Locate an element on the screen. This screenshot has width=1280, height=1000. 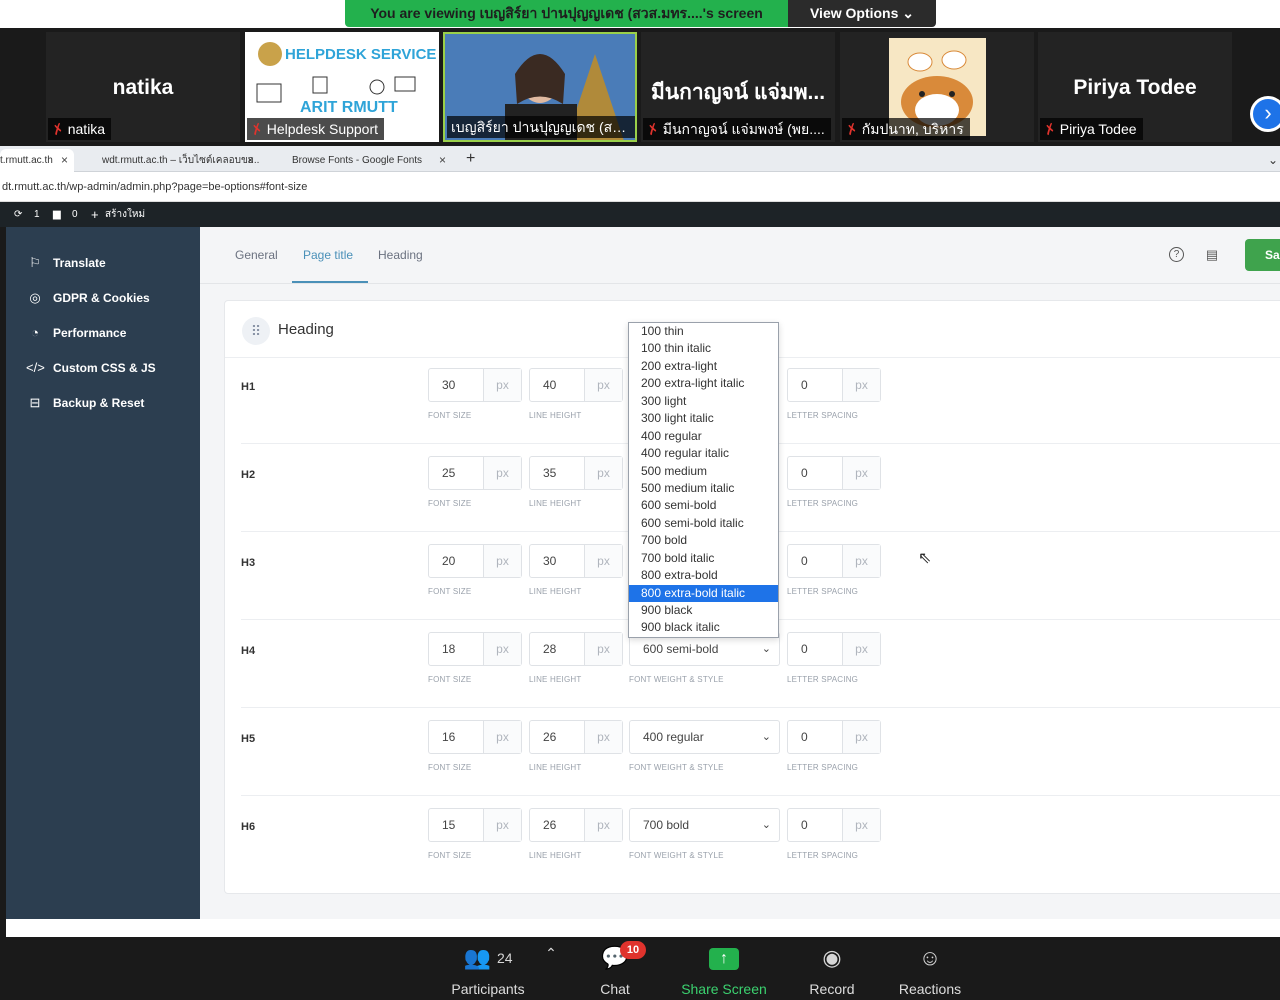
dropdown-option: 800 extra-bold italic is located at coordinates (703, 593).